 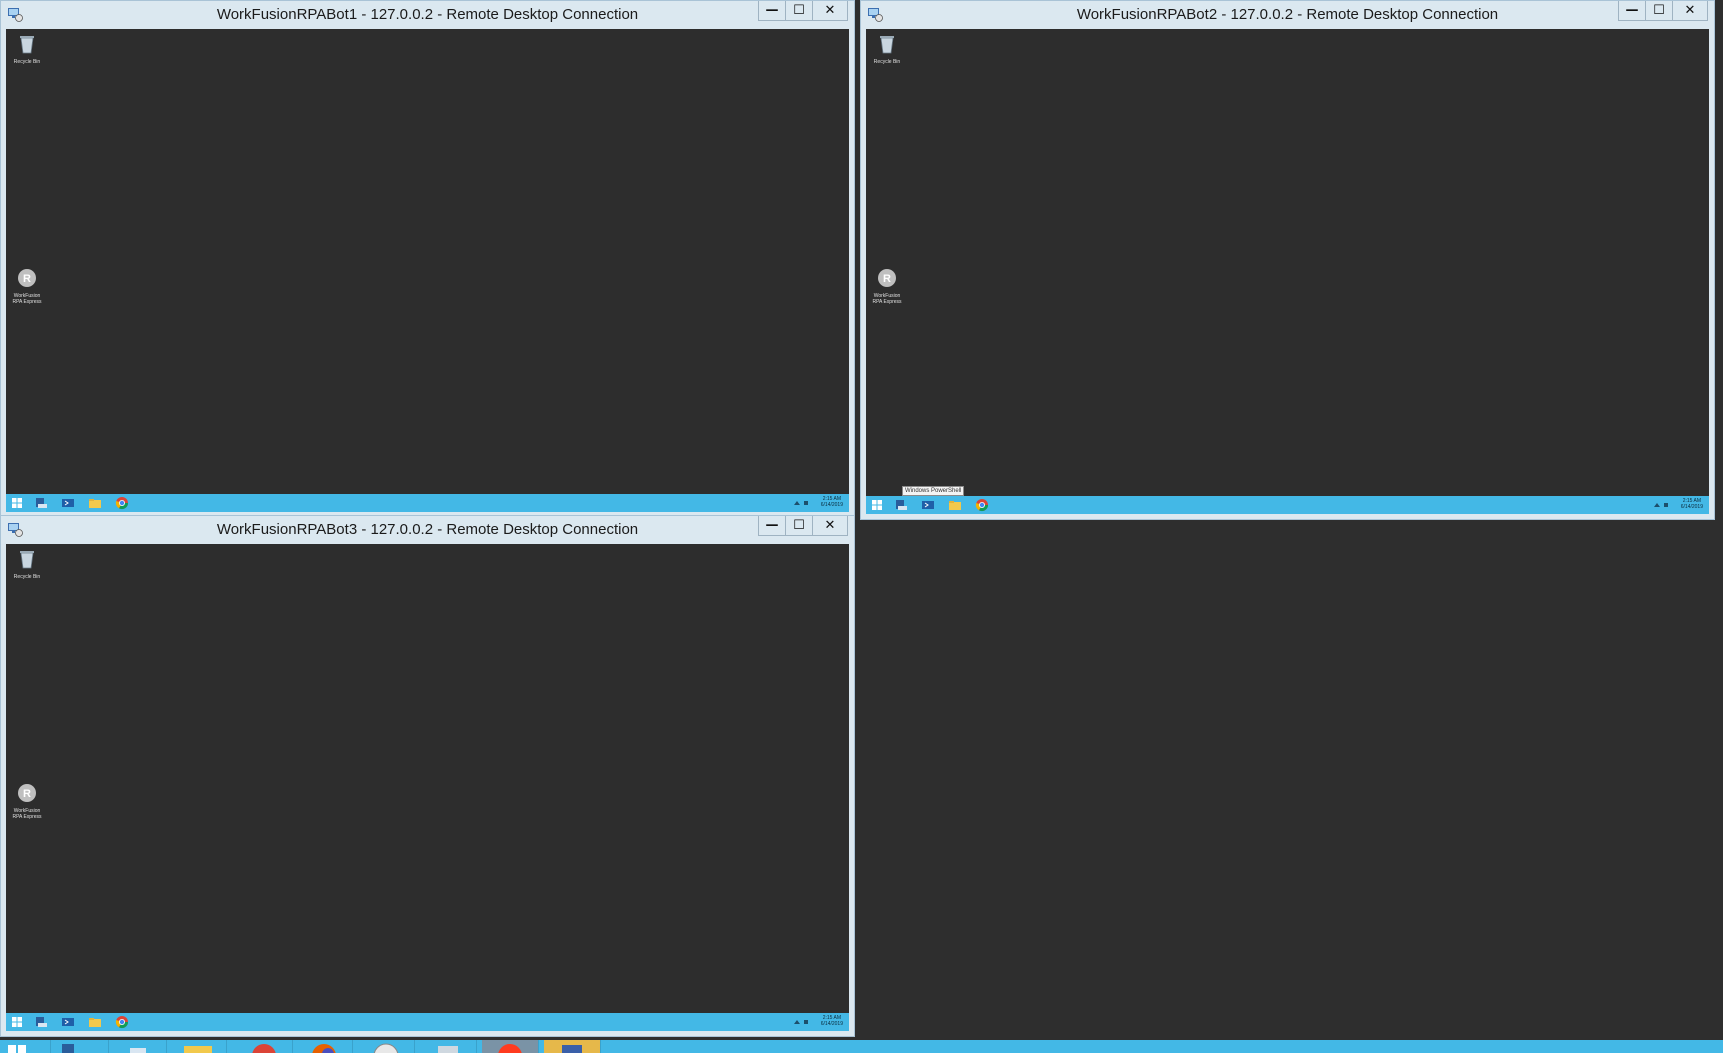 What do you see at coordinates (324, 1046) in the screenshot?
I see `firefox-icon` at bounding box center [324, 1046].